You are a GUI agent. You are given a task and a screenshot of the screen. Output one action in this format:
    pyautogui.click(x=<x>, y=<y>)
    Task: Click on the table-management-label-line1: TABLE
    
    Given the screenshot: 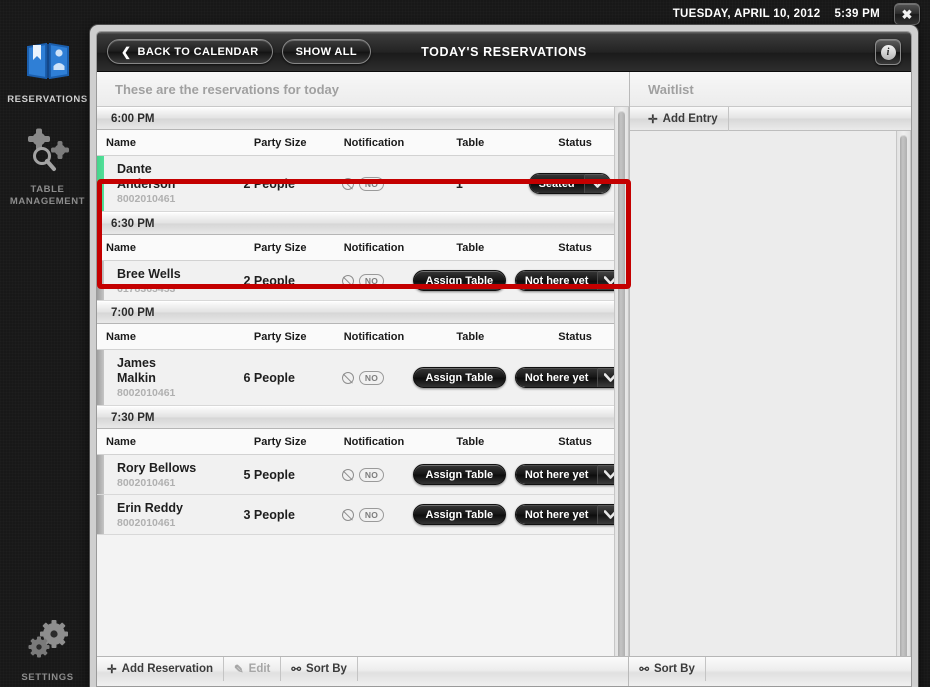 What is the action you would take?
    pyautogui.click(x=47, y=189)
    